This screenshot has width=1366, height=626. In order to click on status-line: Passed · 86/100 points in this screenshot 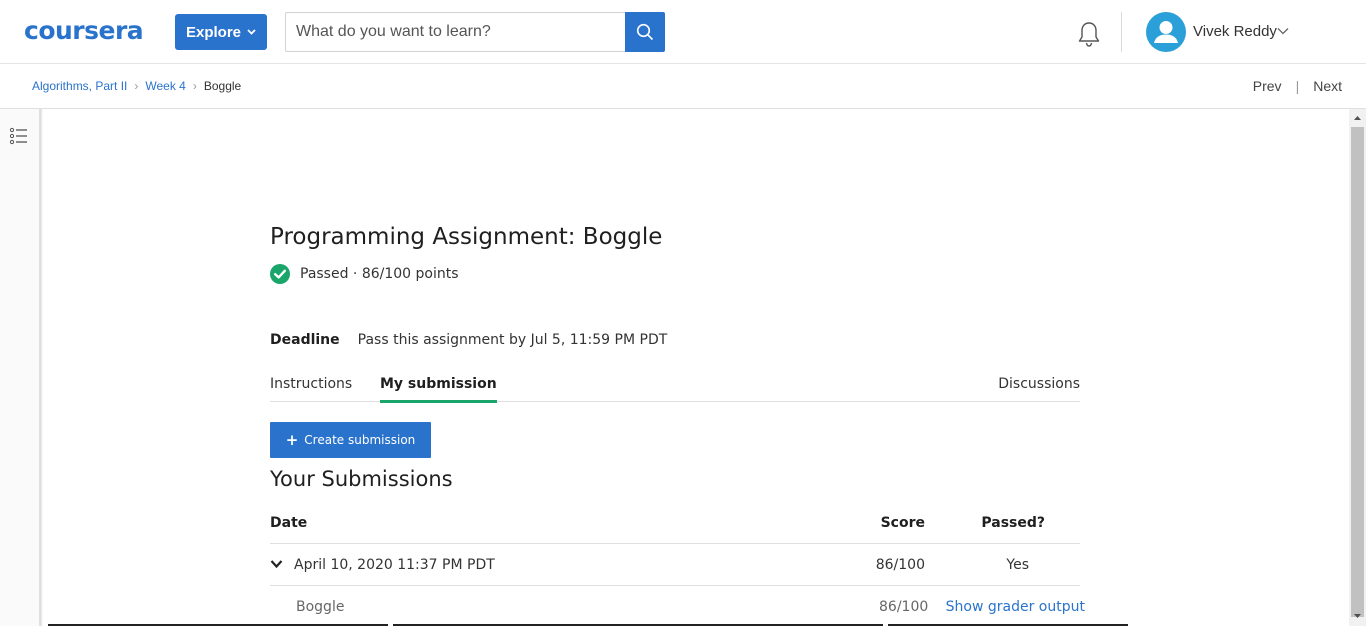, I will do `click(364, 274)`.